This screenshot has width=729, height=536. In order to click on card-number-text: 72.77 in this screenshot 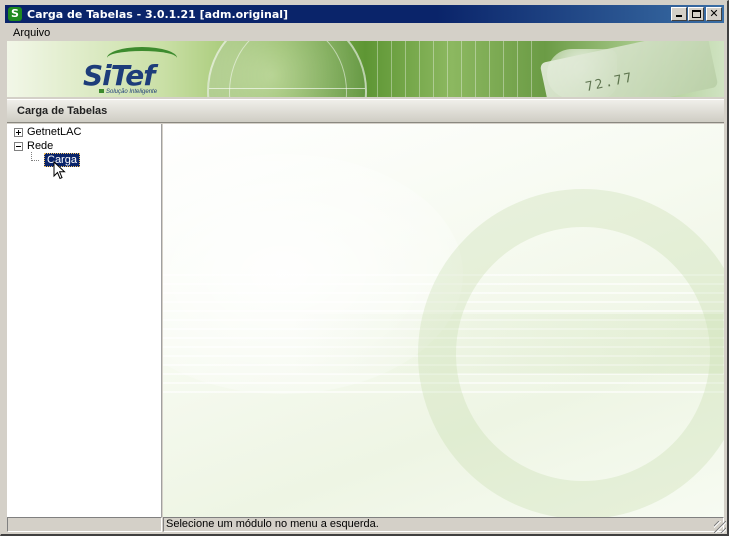, I will do `click(610, 83)`.